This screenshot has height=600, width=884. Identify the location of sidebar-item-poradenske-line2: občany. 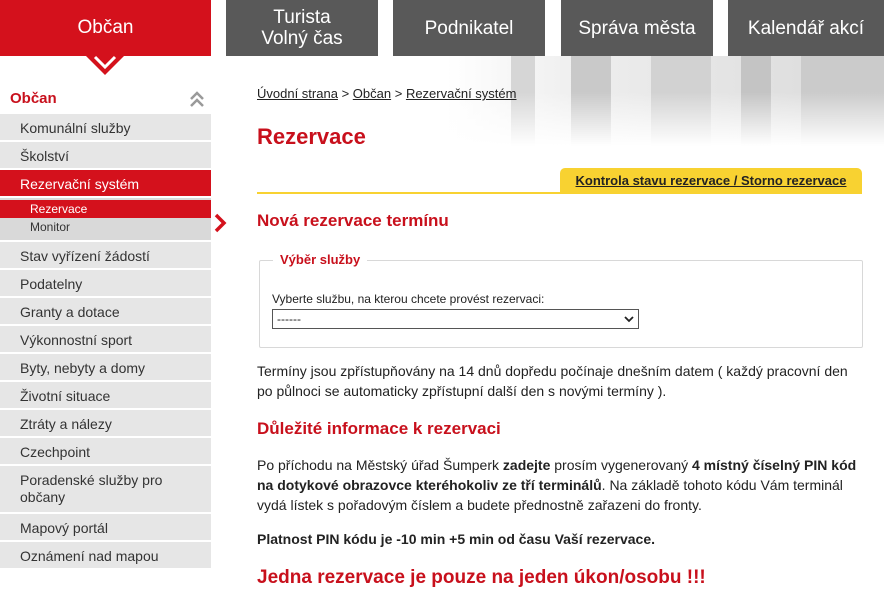
(43, 497).